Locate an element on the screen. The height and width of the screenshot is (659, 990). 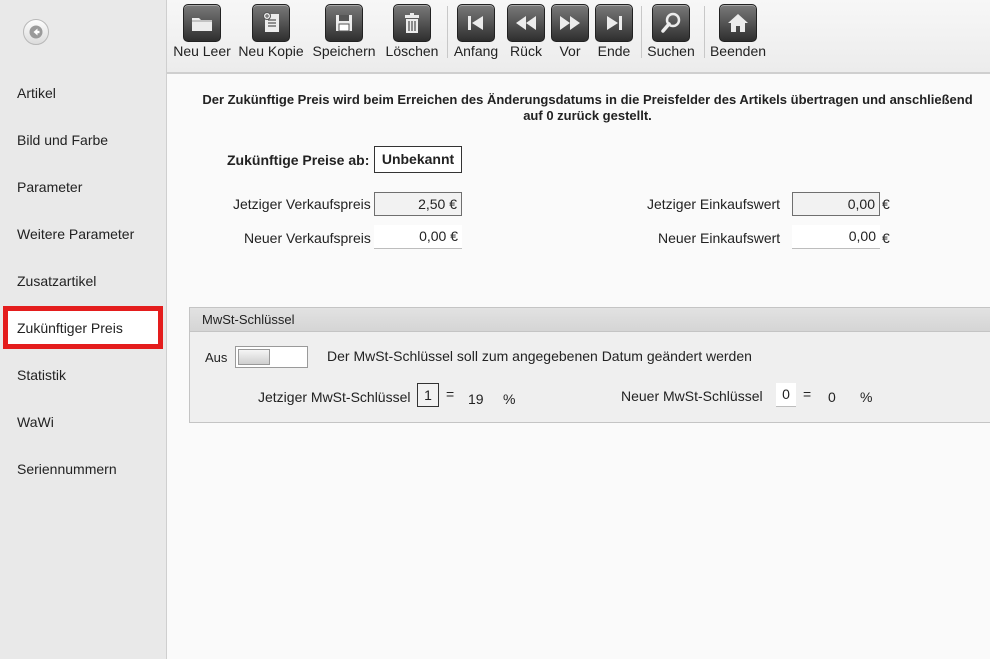
exit-label: Beenden is located at coordinates (738, 51).